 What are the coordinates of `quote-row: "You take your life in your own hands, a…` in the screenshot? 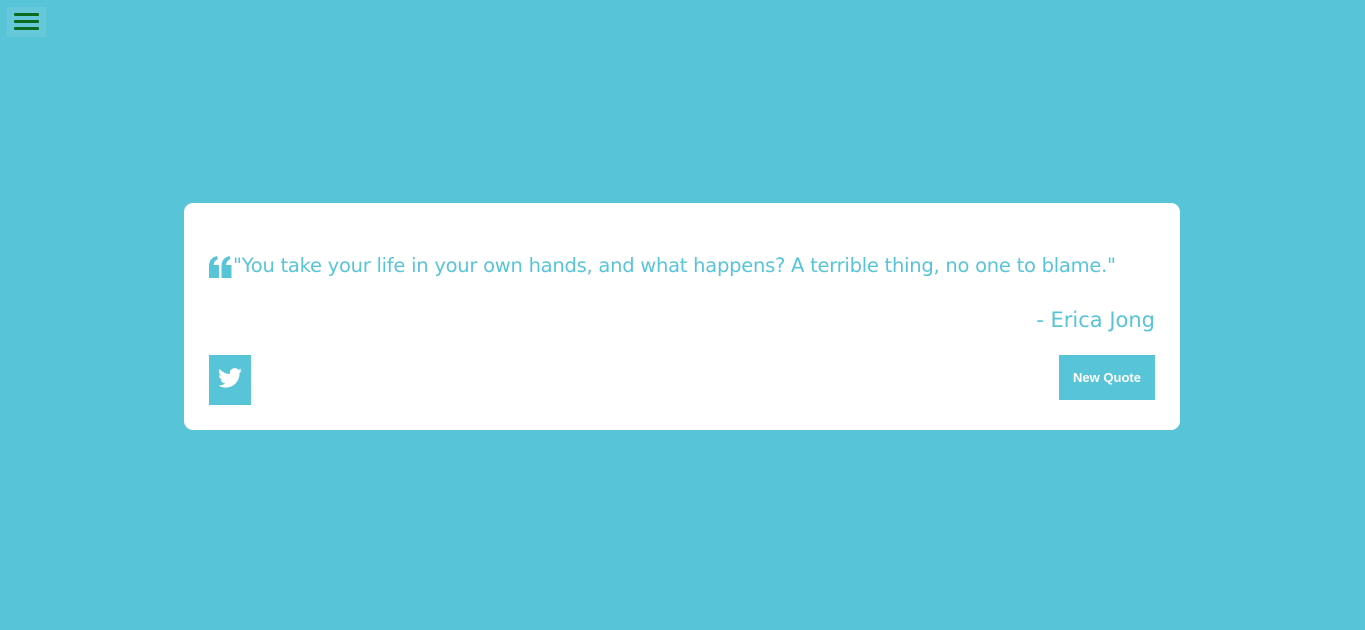 It's located at (682, 266).